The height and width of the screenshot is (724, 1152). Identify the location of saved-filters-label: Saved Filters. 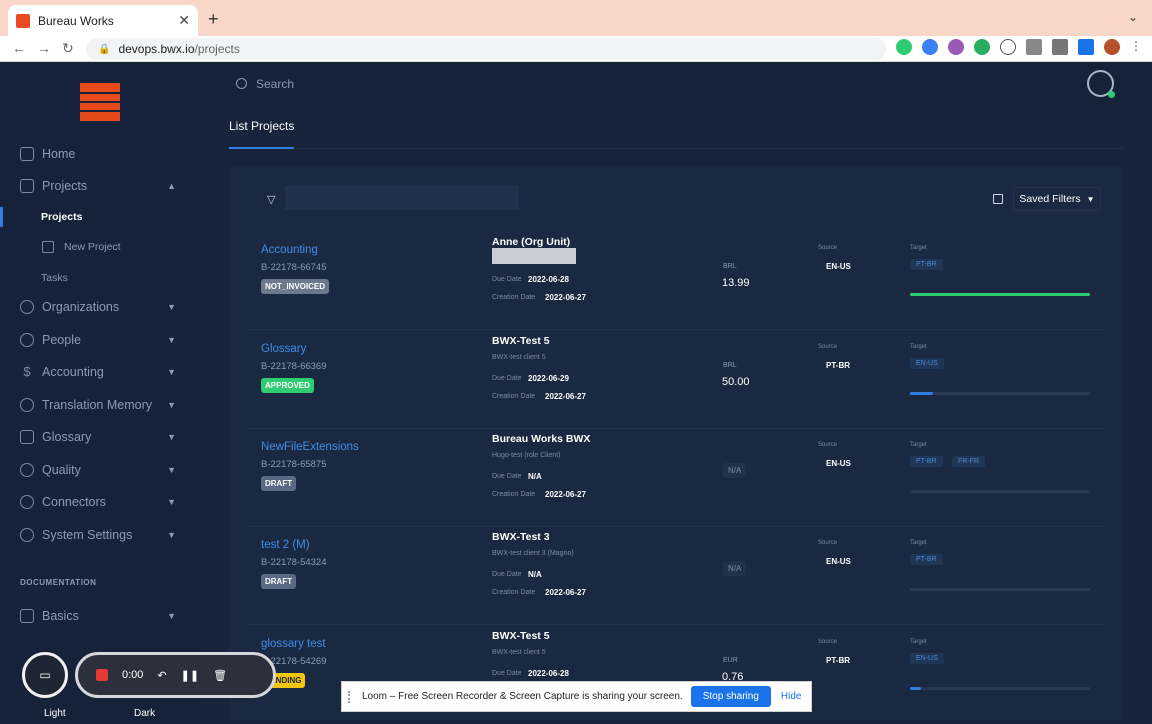
(1050, 199).